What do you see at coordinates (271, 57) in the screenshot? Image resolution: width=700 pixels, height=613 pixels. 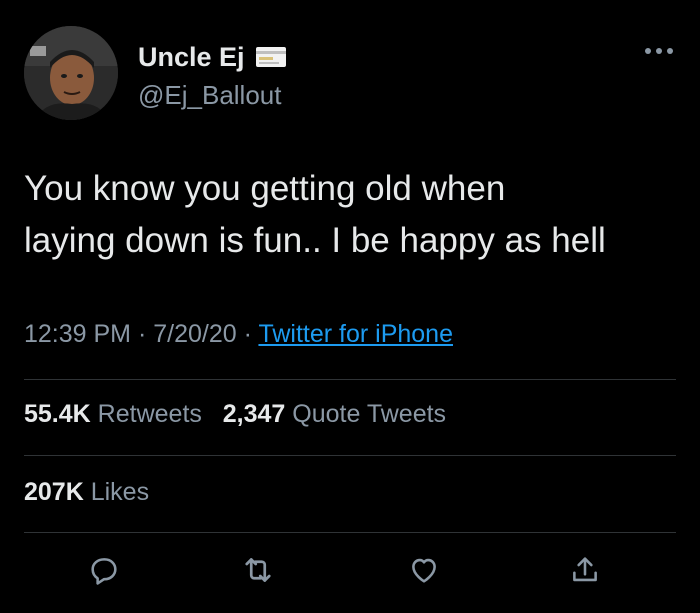 I see `card-icon` at bounding box center [271, 57].